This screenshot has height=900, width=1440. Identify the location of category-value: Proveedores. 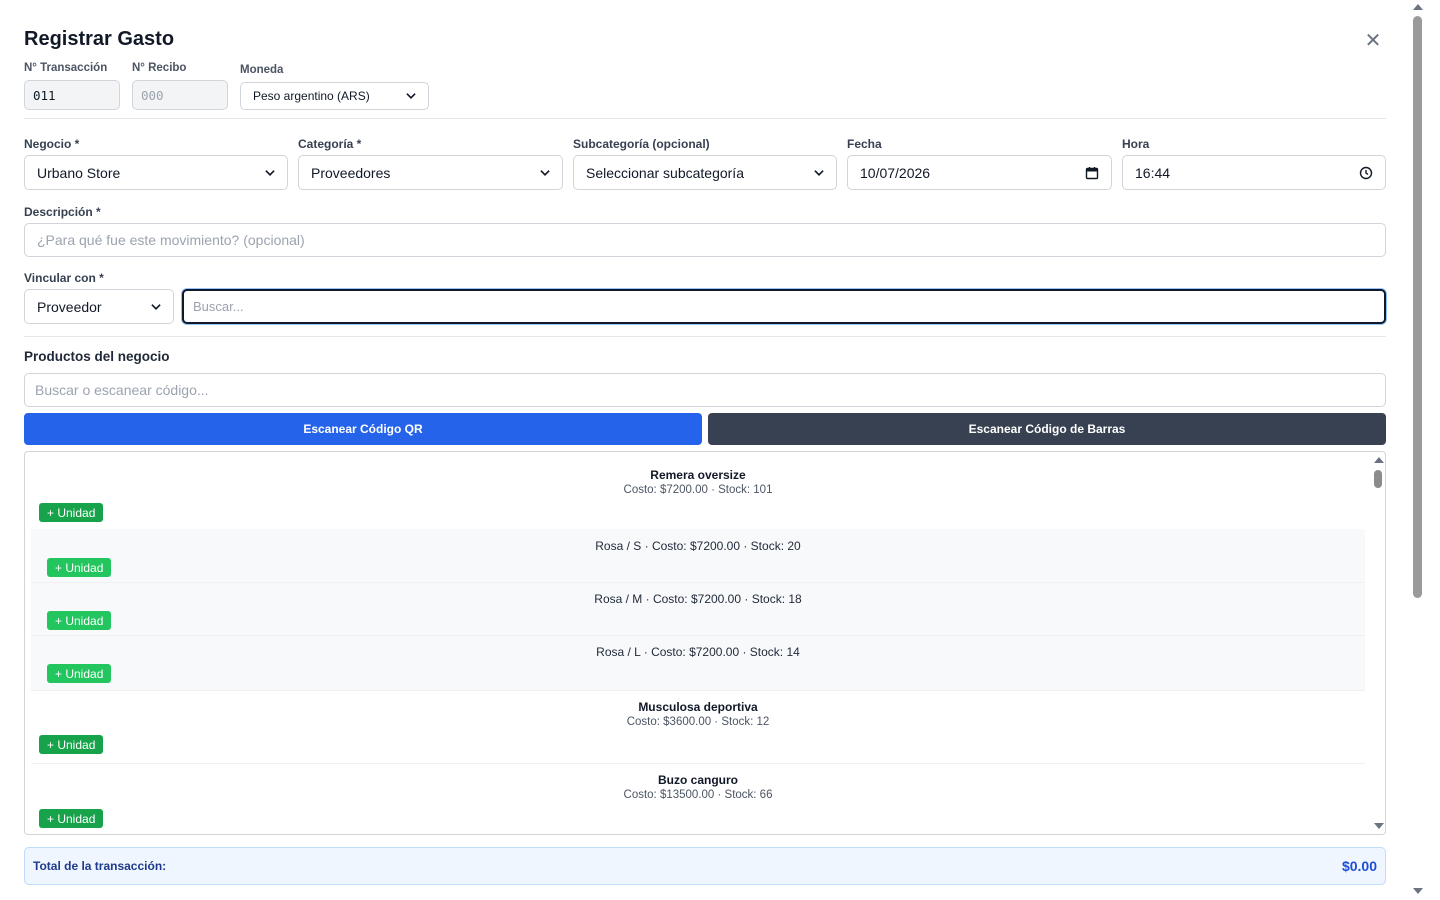
(351, 172).